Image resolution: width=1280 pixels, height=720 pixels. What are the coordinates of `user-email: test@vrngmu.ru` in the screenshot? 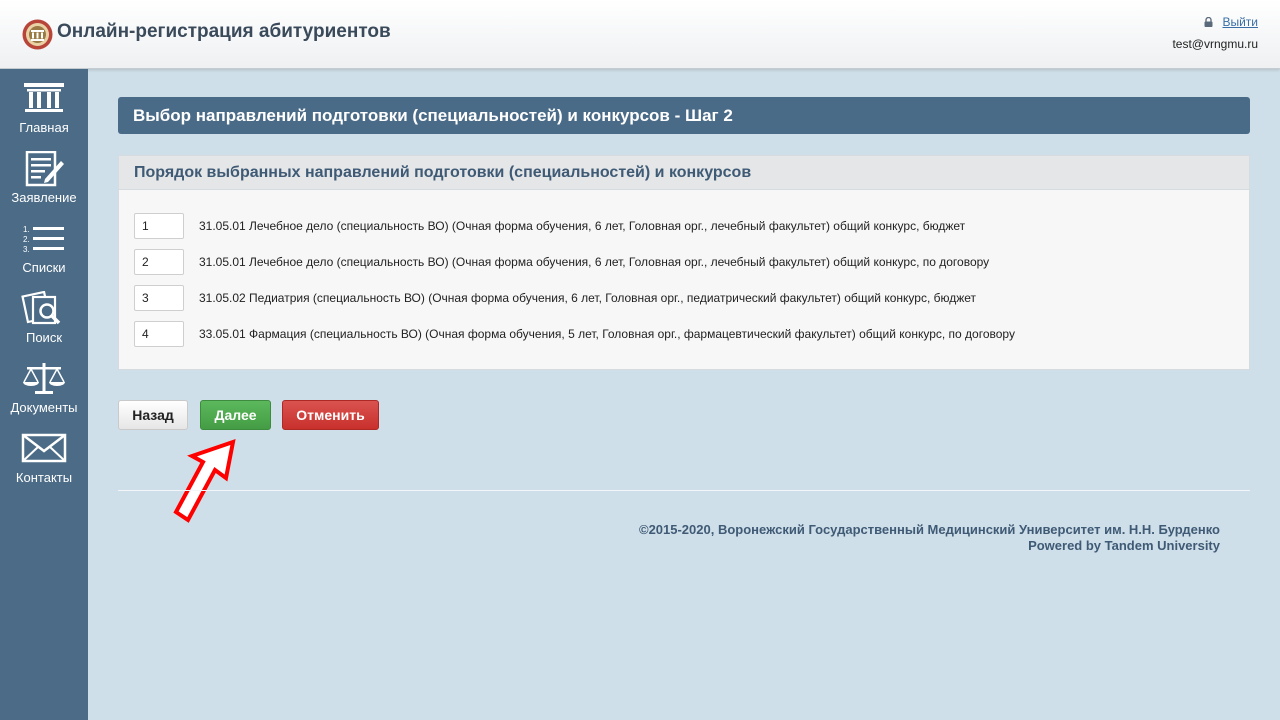 It's located at (1215, 44).